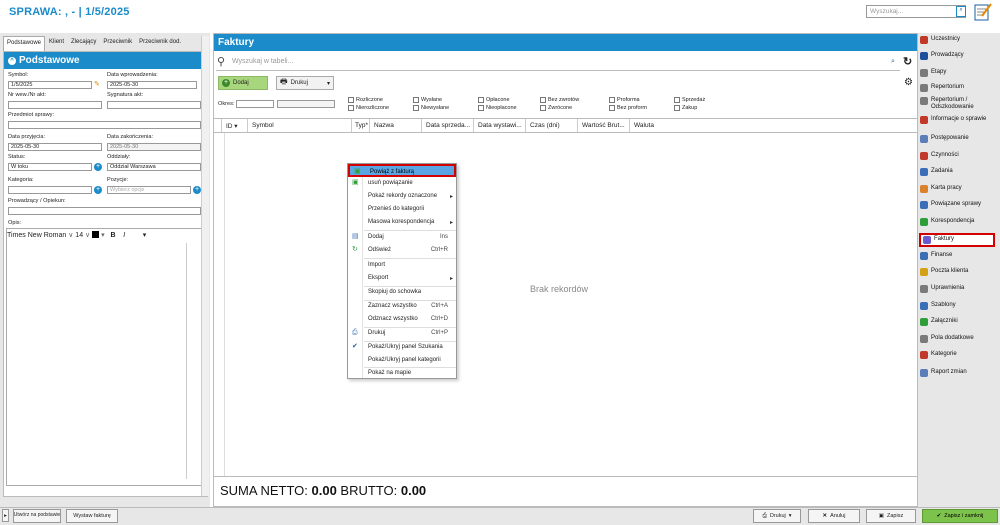 This screenshot has height=525, width=1000. Describe the element at coordinates (402, 278) in the screenshot. I see `menu-item-eksport: Eksport ▸` at that location.